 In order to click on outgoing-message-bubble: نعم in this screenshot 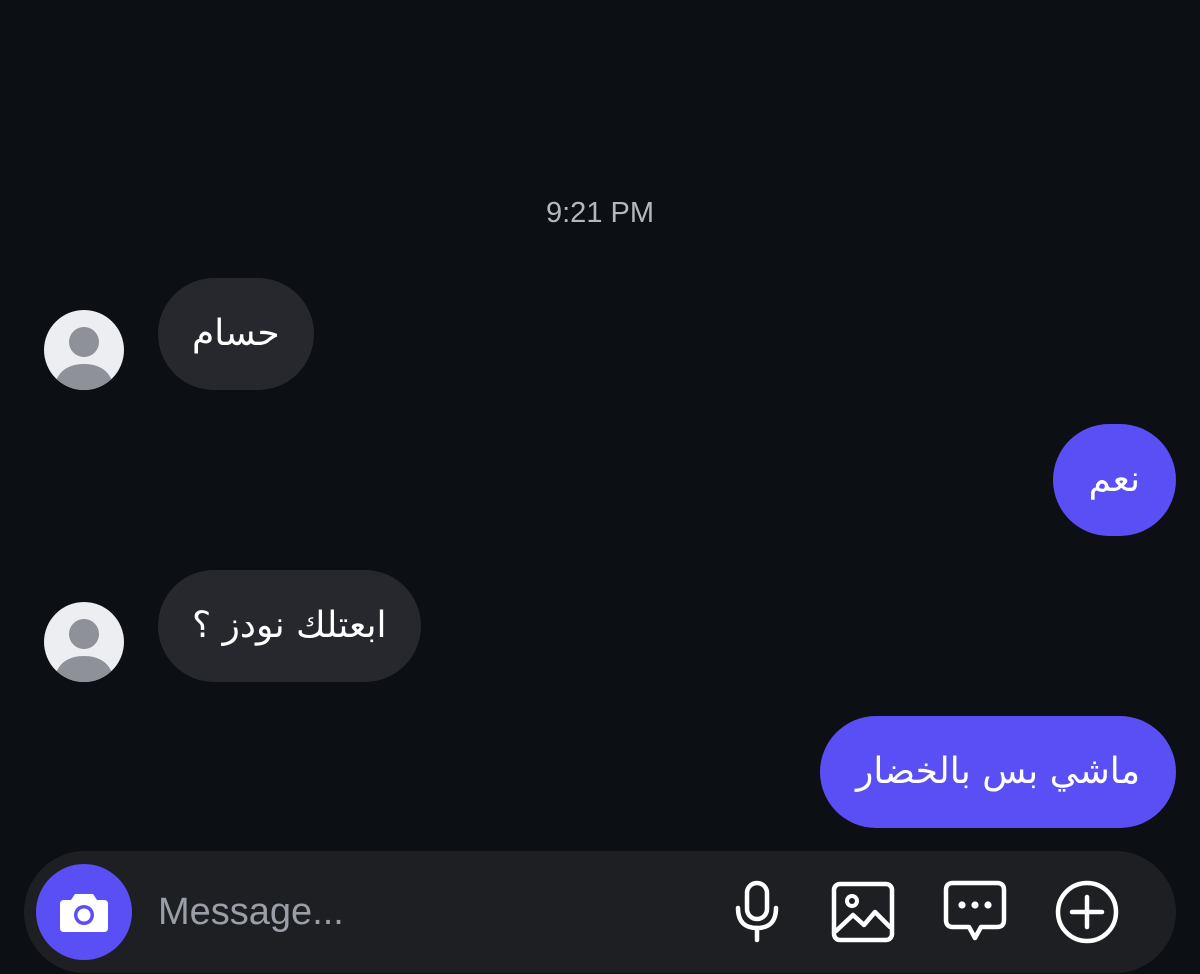, I will do `click(1114, 480)`.